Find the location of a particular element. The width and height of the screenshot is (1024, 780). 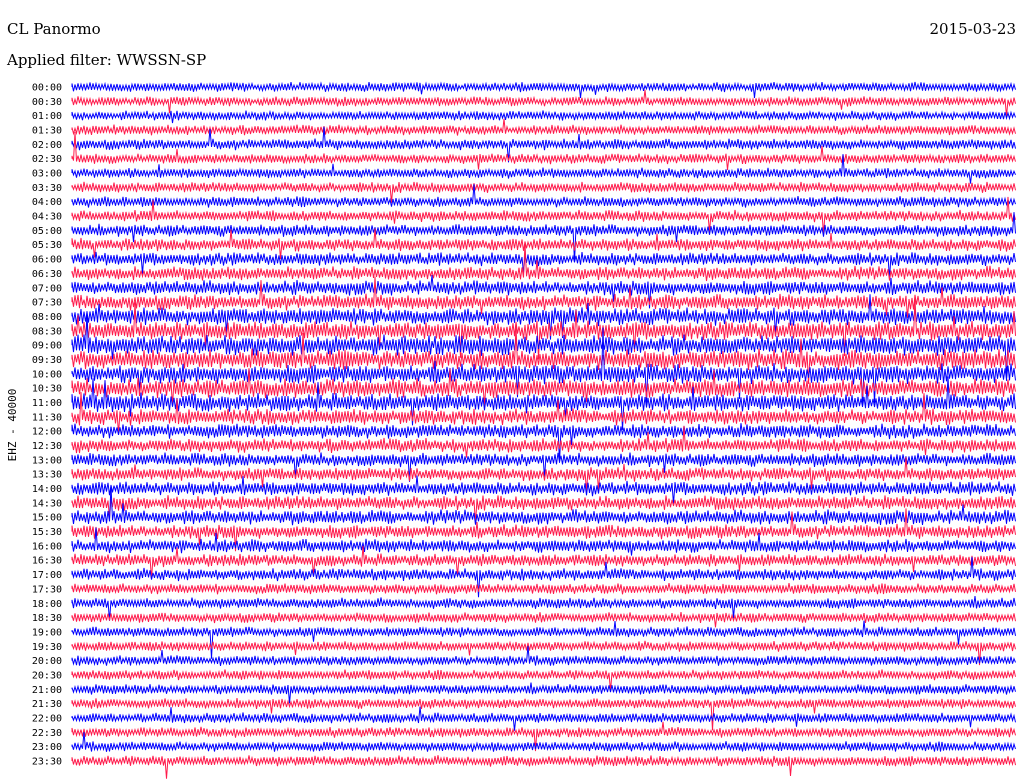

time-label: 05:00 is located at coordinates (47, 231).